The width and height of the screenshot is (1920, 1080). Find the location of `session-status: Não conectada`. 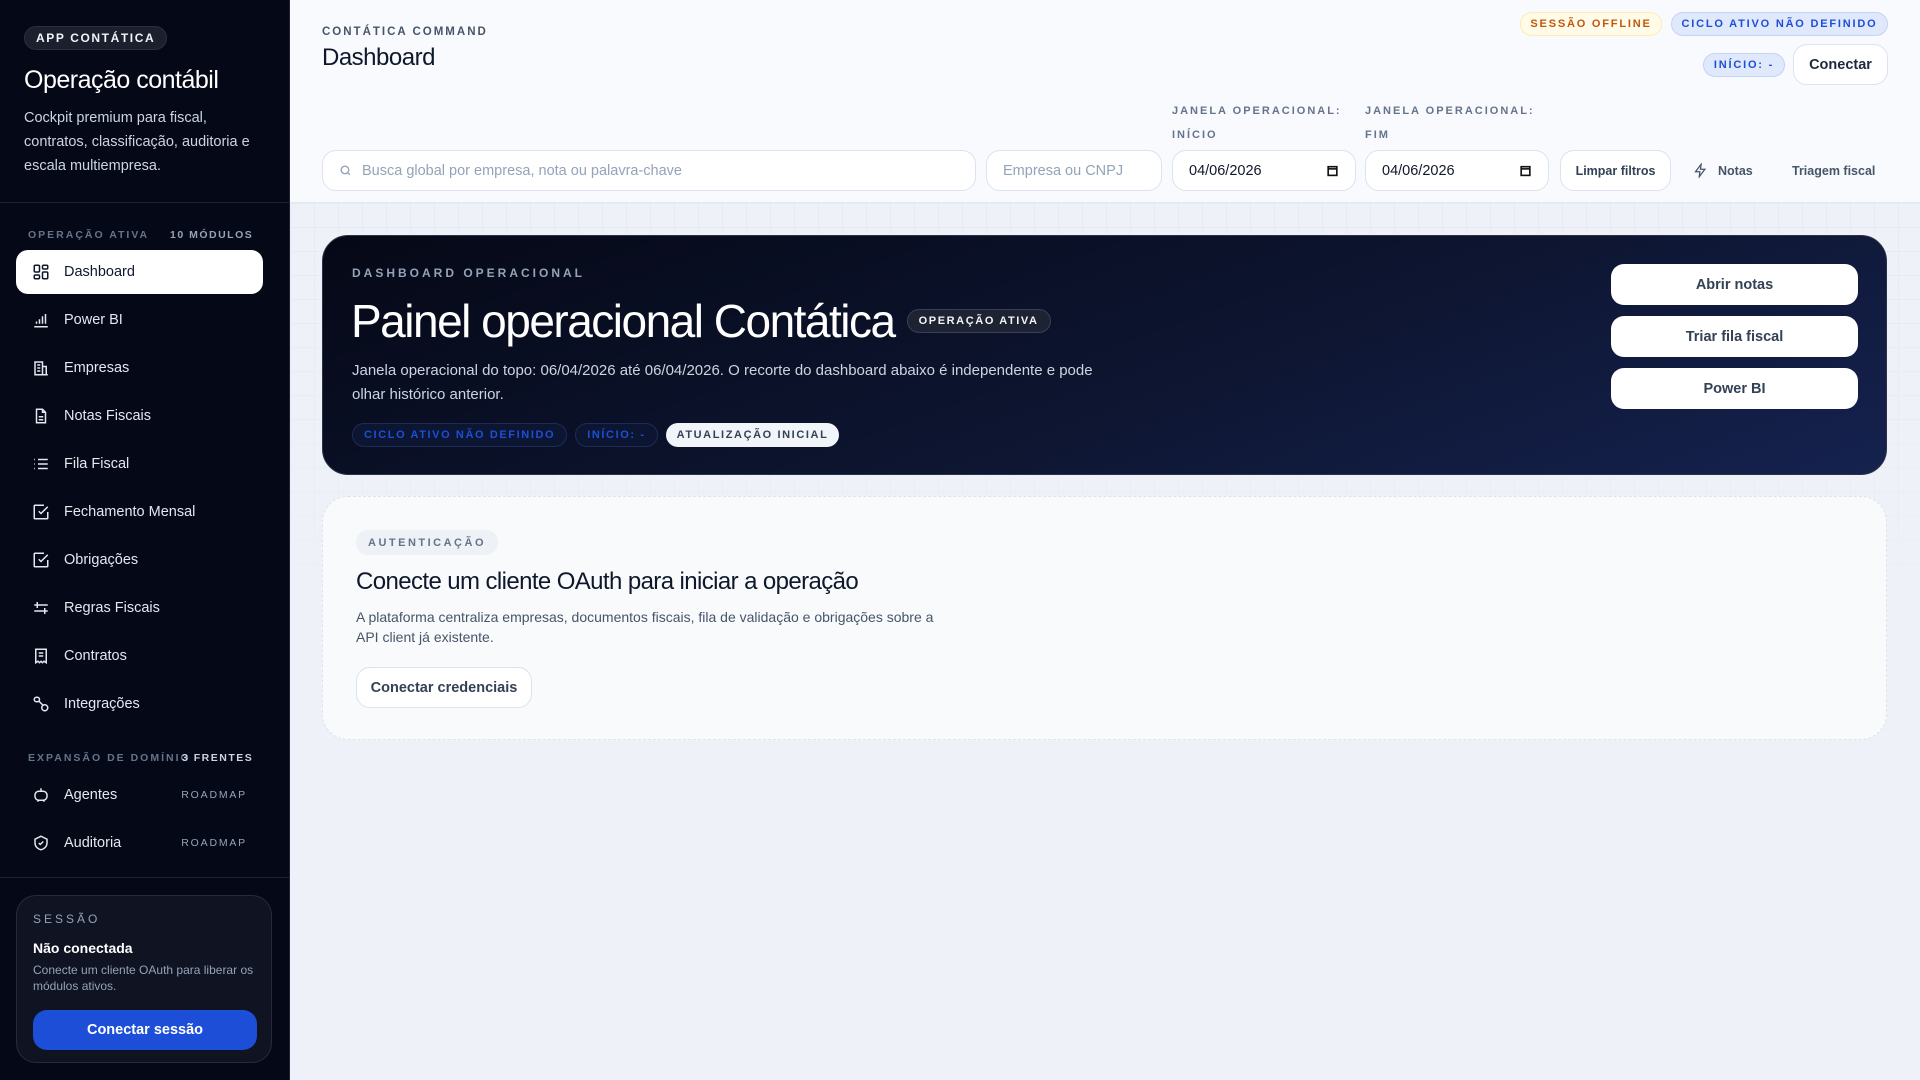

session-status: Não conectada is located at coordinates (83, 948).